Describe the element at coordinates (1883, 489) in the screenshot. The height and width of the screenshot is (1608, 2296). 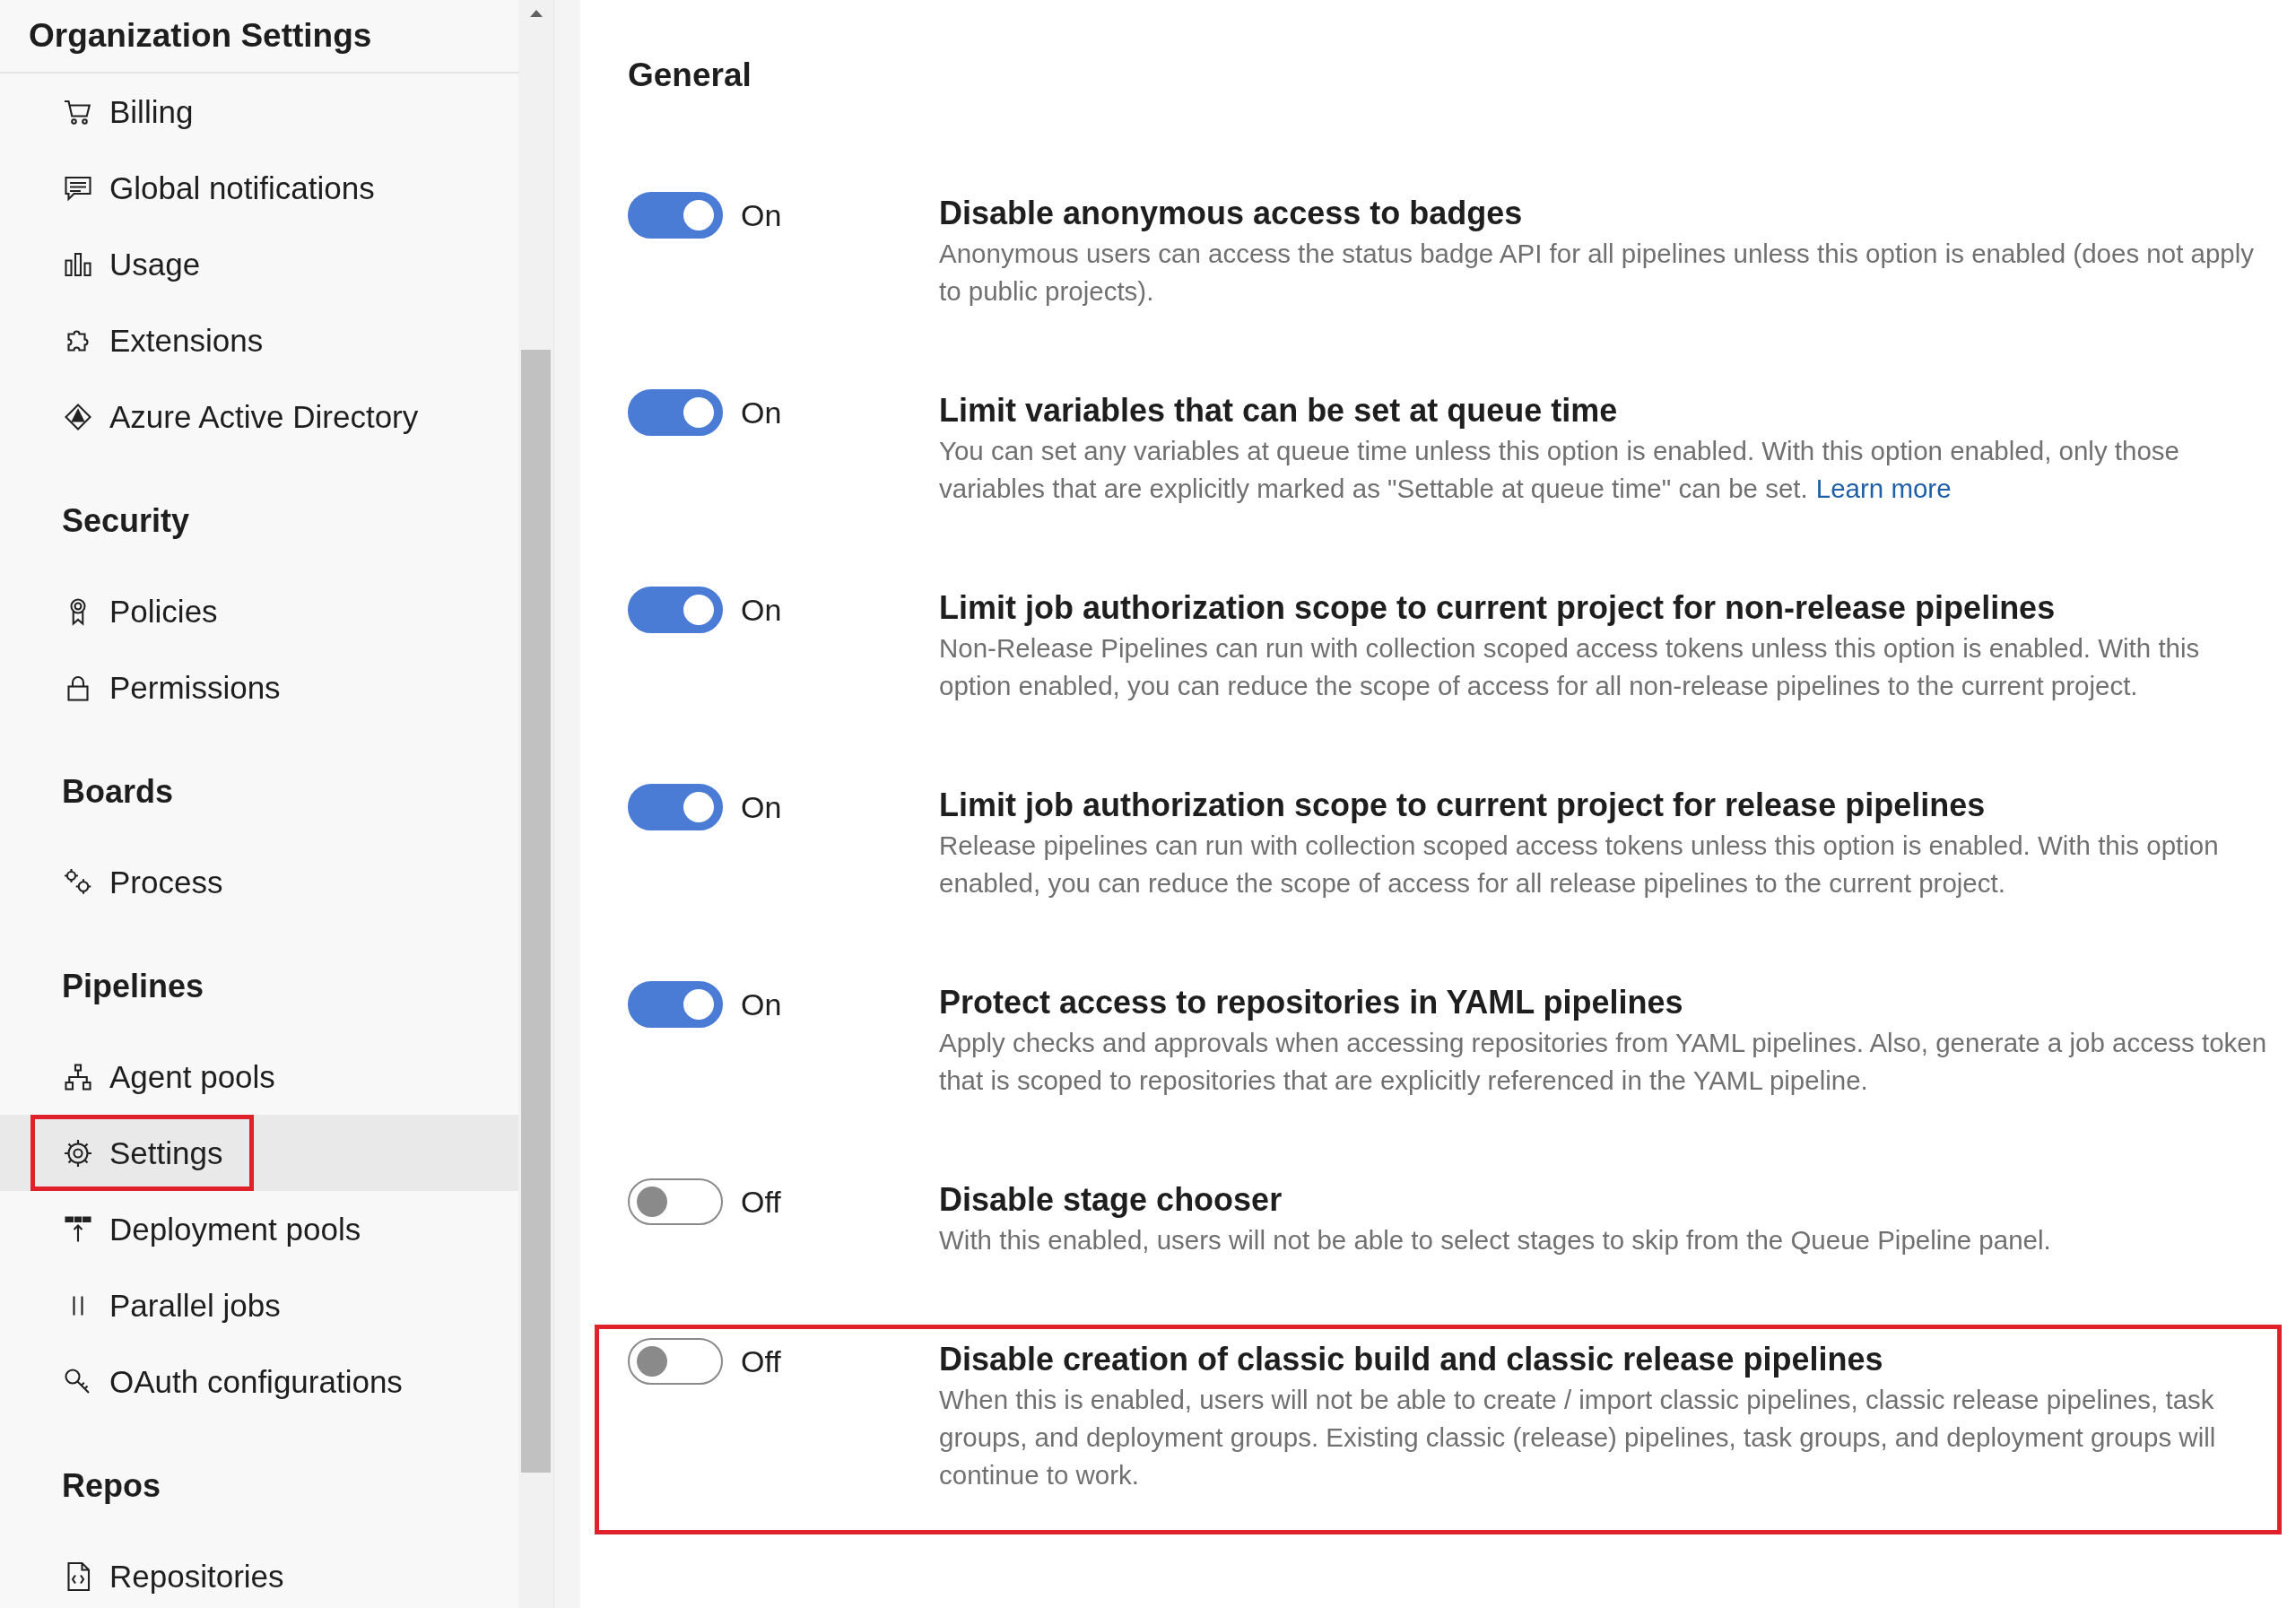
I see `learn-more-link: Learn more` at that location.